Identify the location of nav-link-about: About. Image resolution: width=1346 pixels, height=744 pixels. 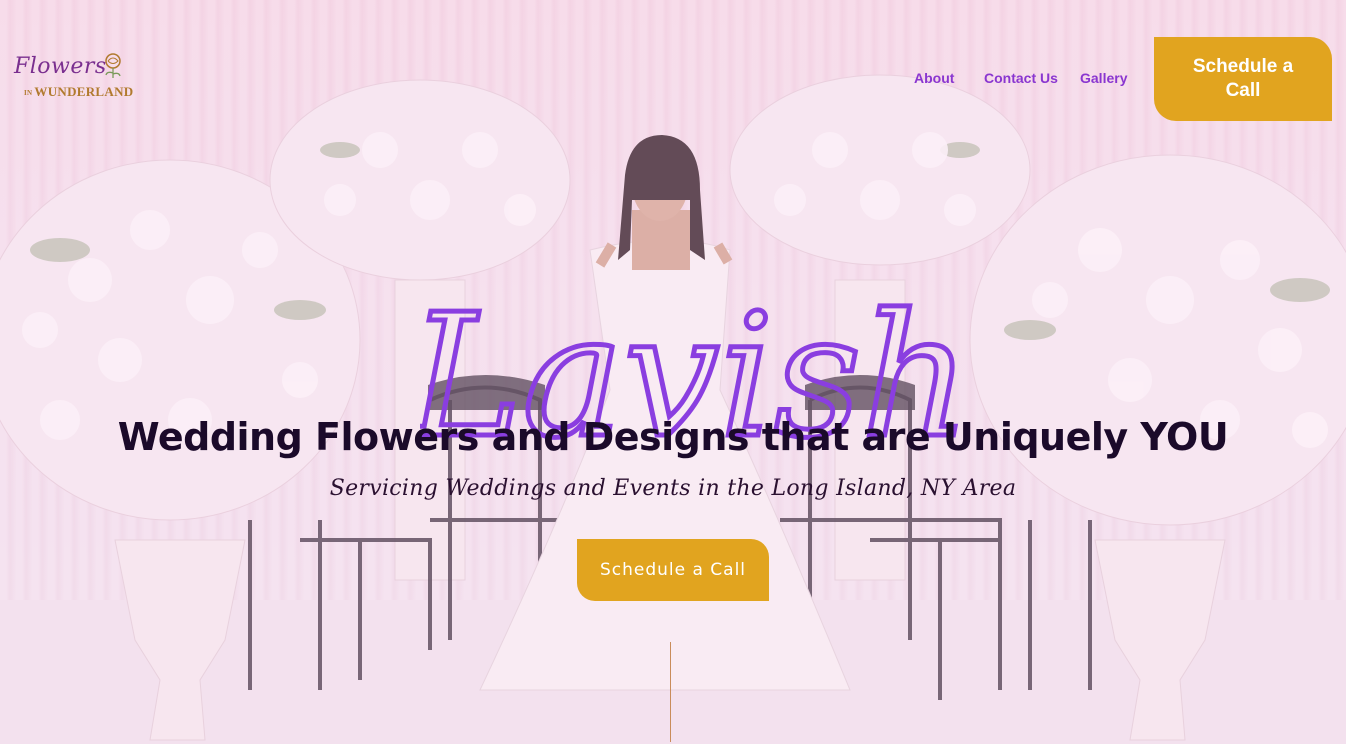
(934, 78).